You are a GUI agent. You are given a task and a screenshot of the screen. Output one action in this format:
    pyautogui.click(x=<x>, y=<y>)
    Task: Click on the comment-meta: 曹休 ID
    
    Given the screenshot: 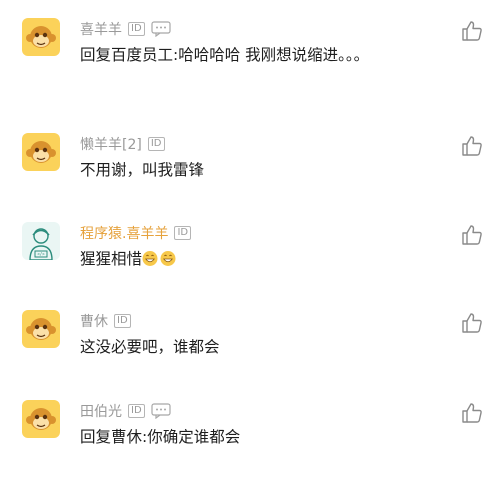 What is the action you would take?
    pyautogui.click(x=108, y=321)
    